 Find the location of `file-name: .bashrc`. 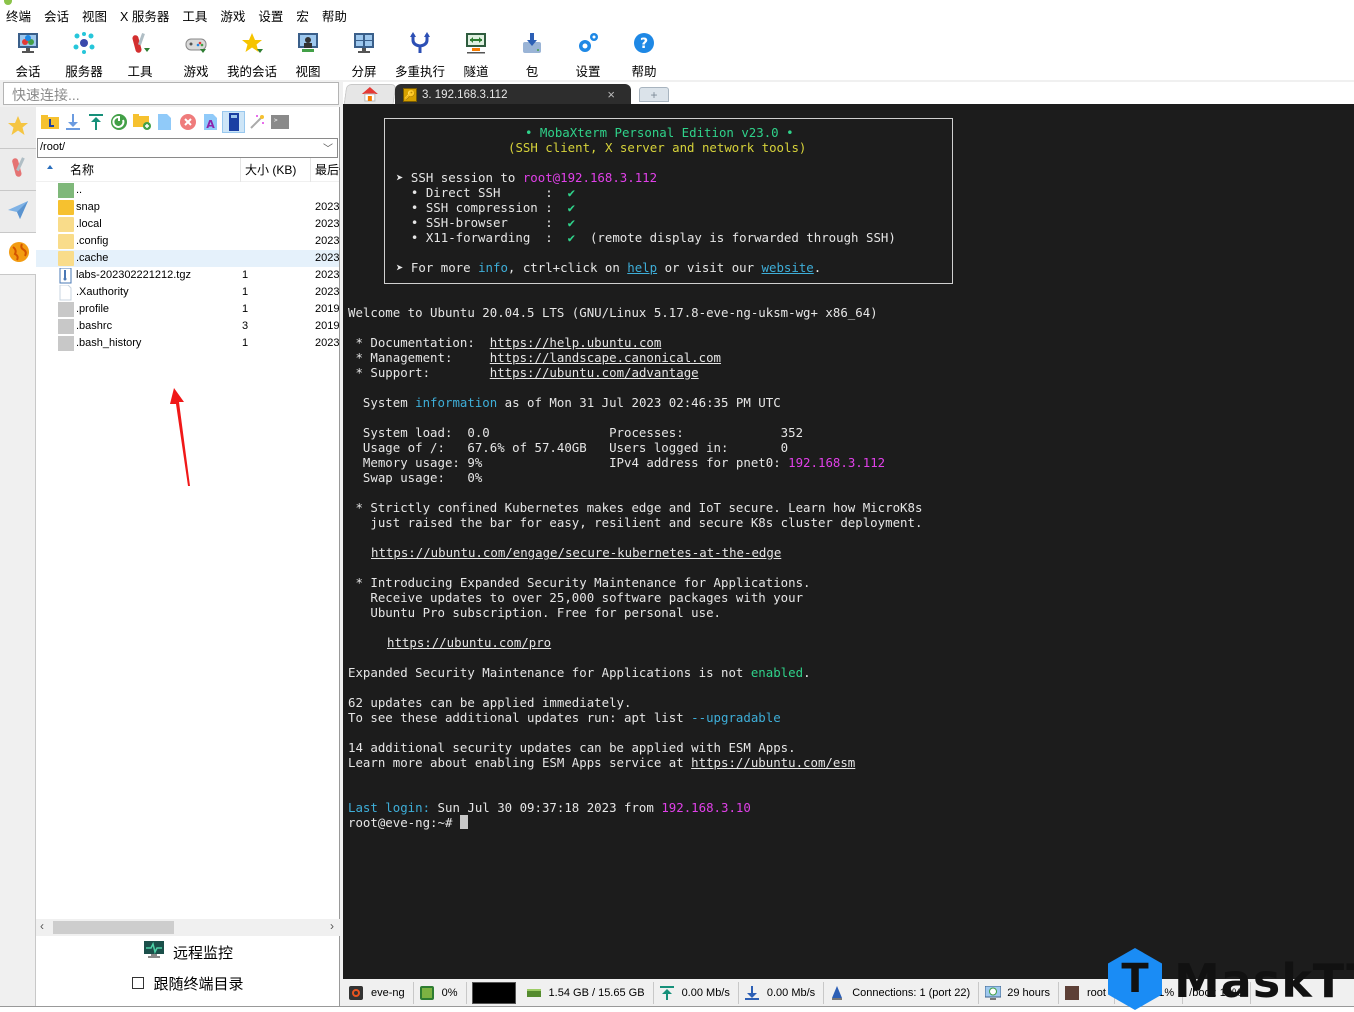

file-name: .bashrc is located at coordinates (94, 326).